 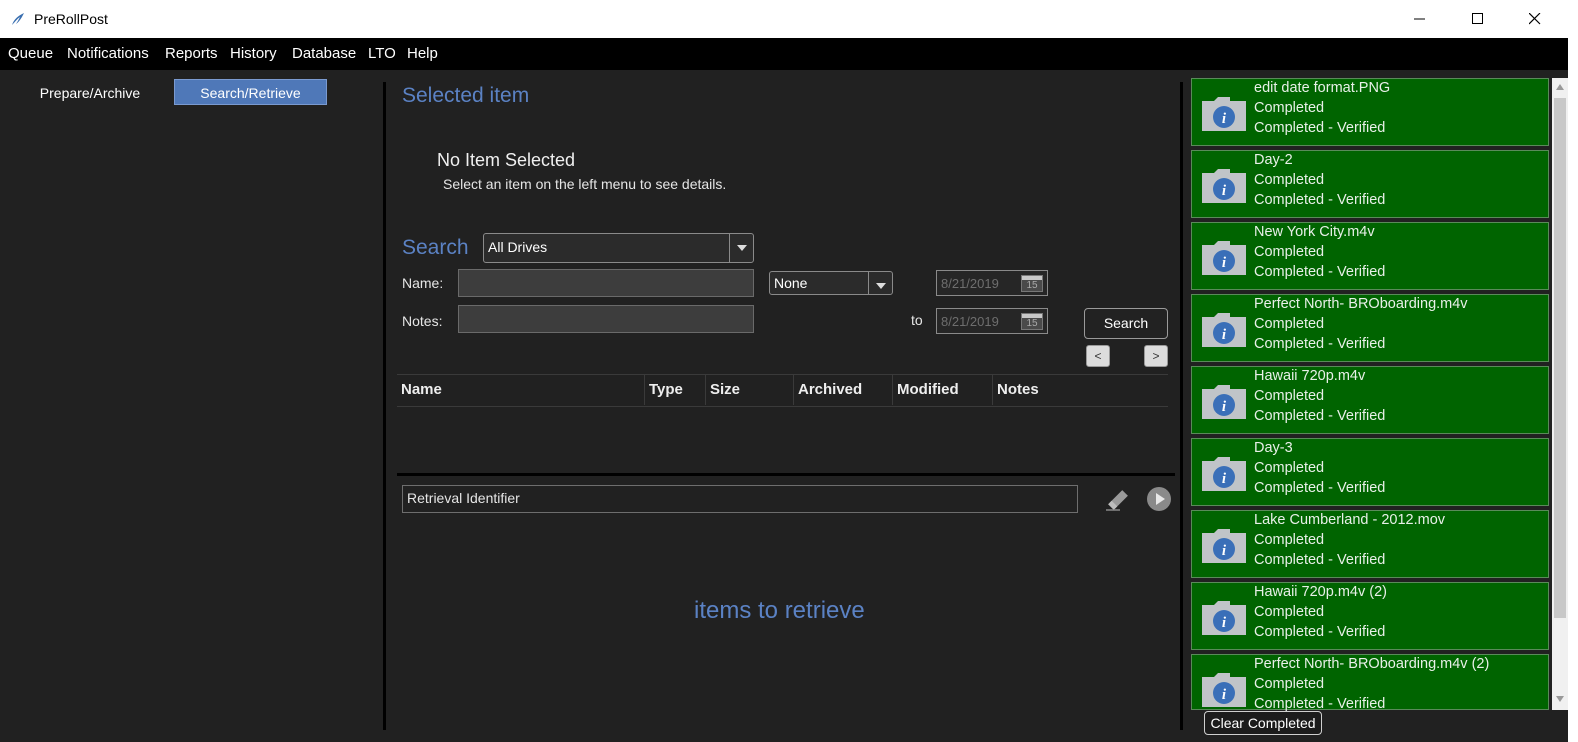 I want to click on minimize-button, so click(x=1420, y=19).